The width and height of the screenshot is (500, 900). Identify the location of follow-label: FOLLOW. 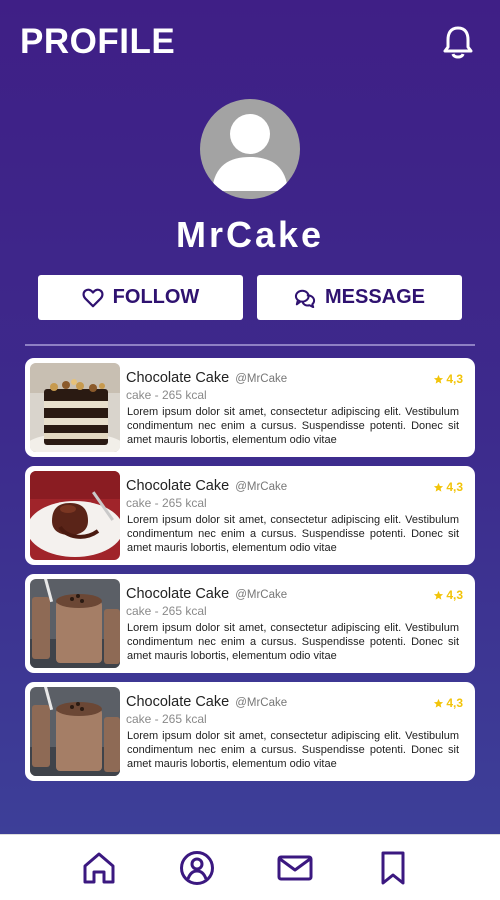
(156, 297).